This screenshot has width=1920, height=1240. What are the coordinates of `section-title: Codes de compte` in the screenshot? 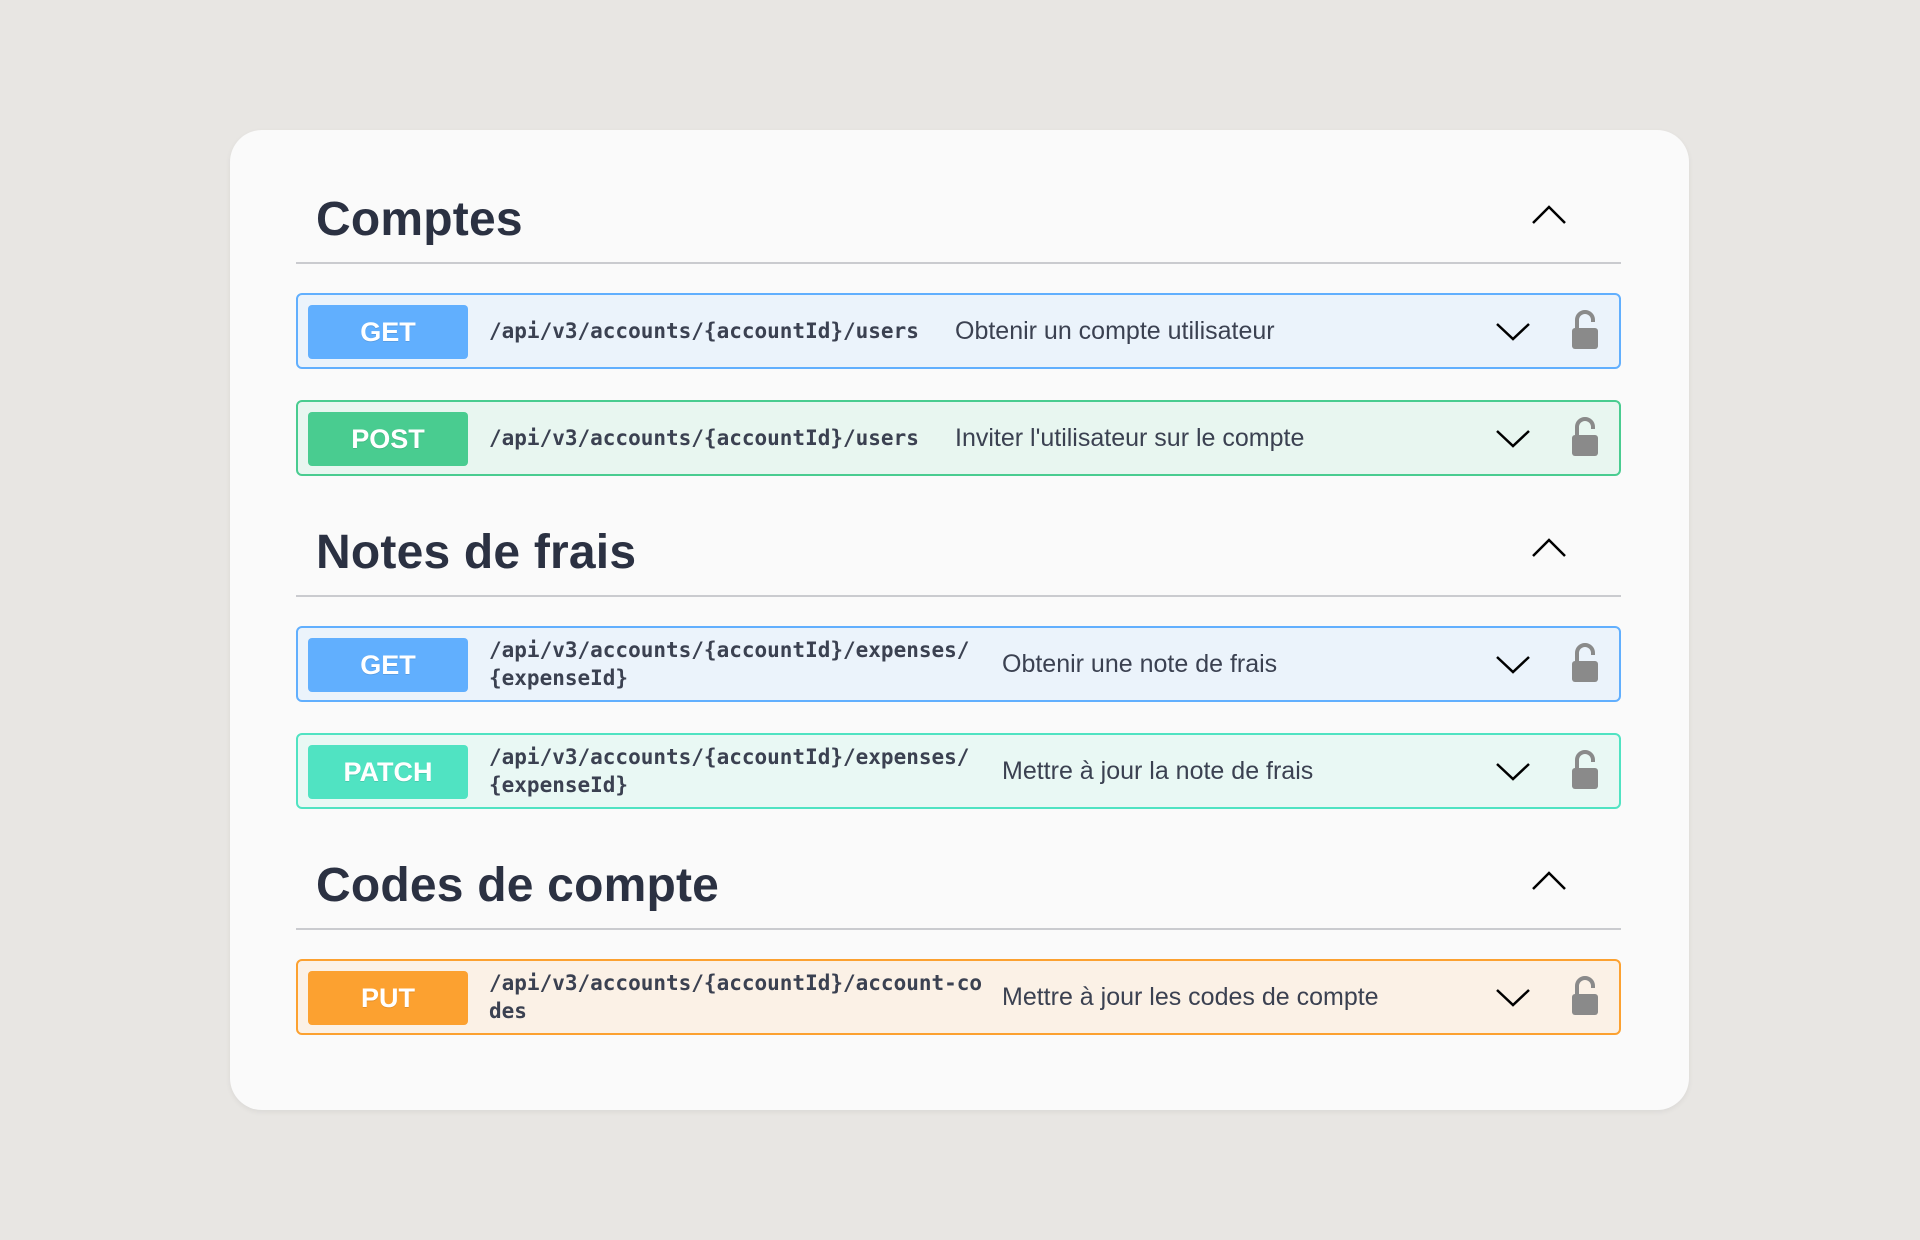 It's located at (518, 885).